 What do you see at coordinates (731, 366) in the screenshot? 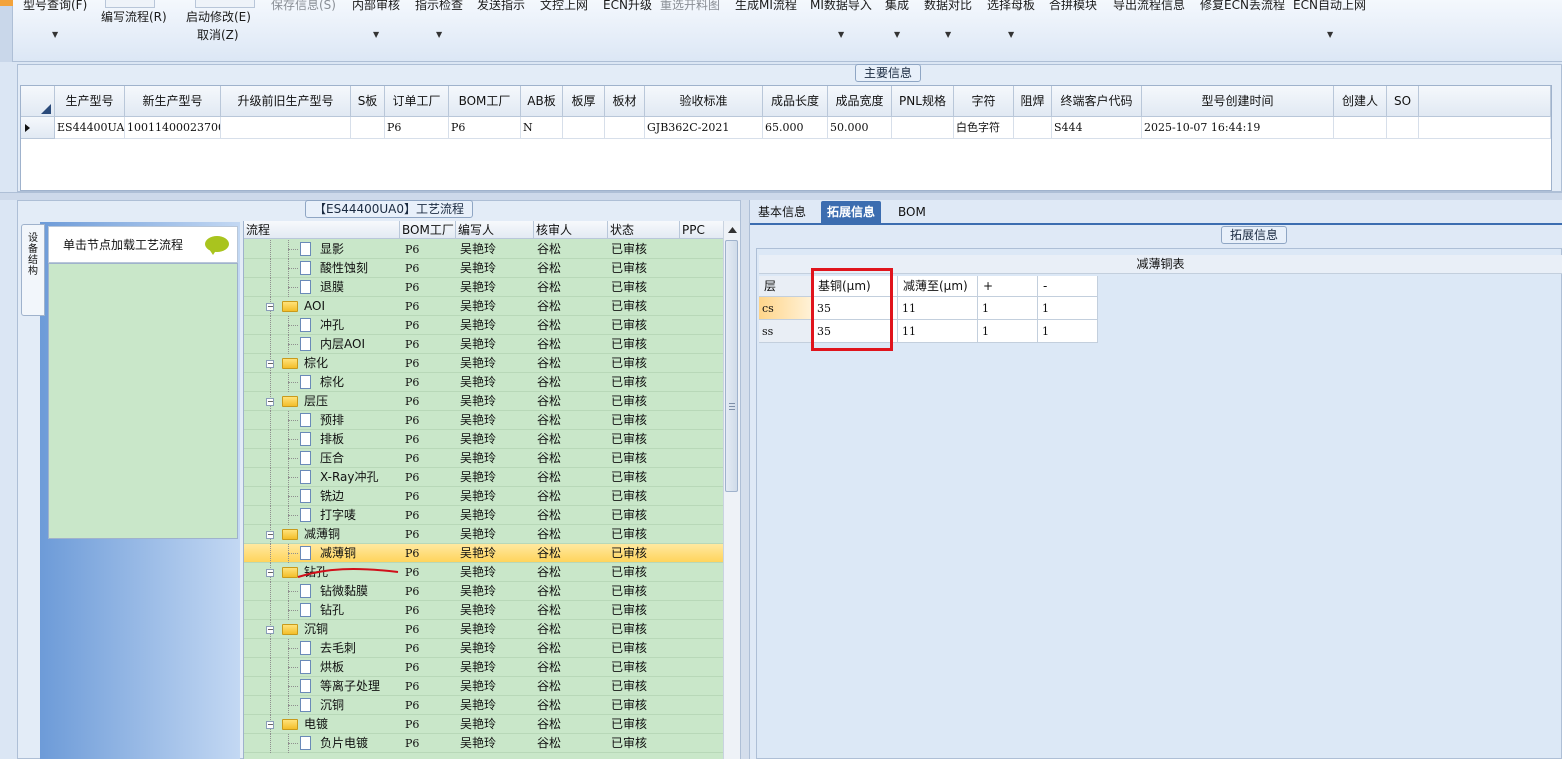
I see `tree-scroll-thumb` at bounding box center [731, 366].